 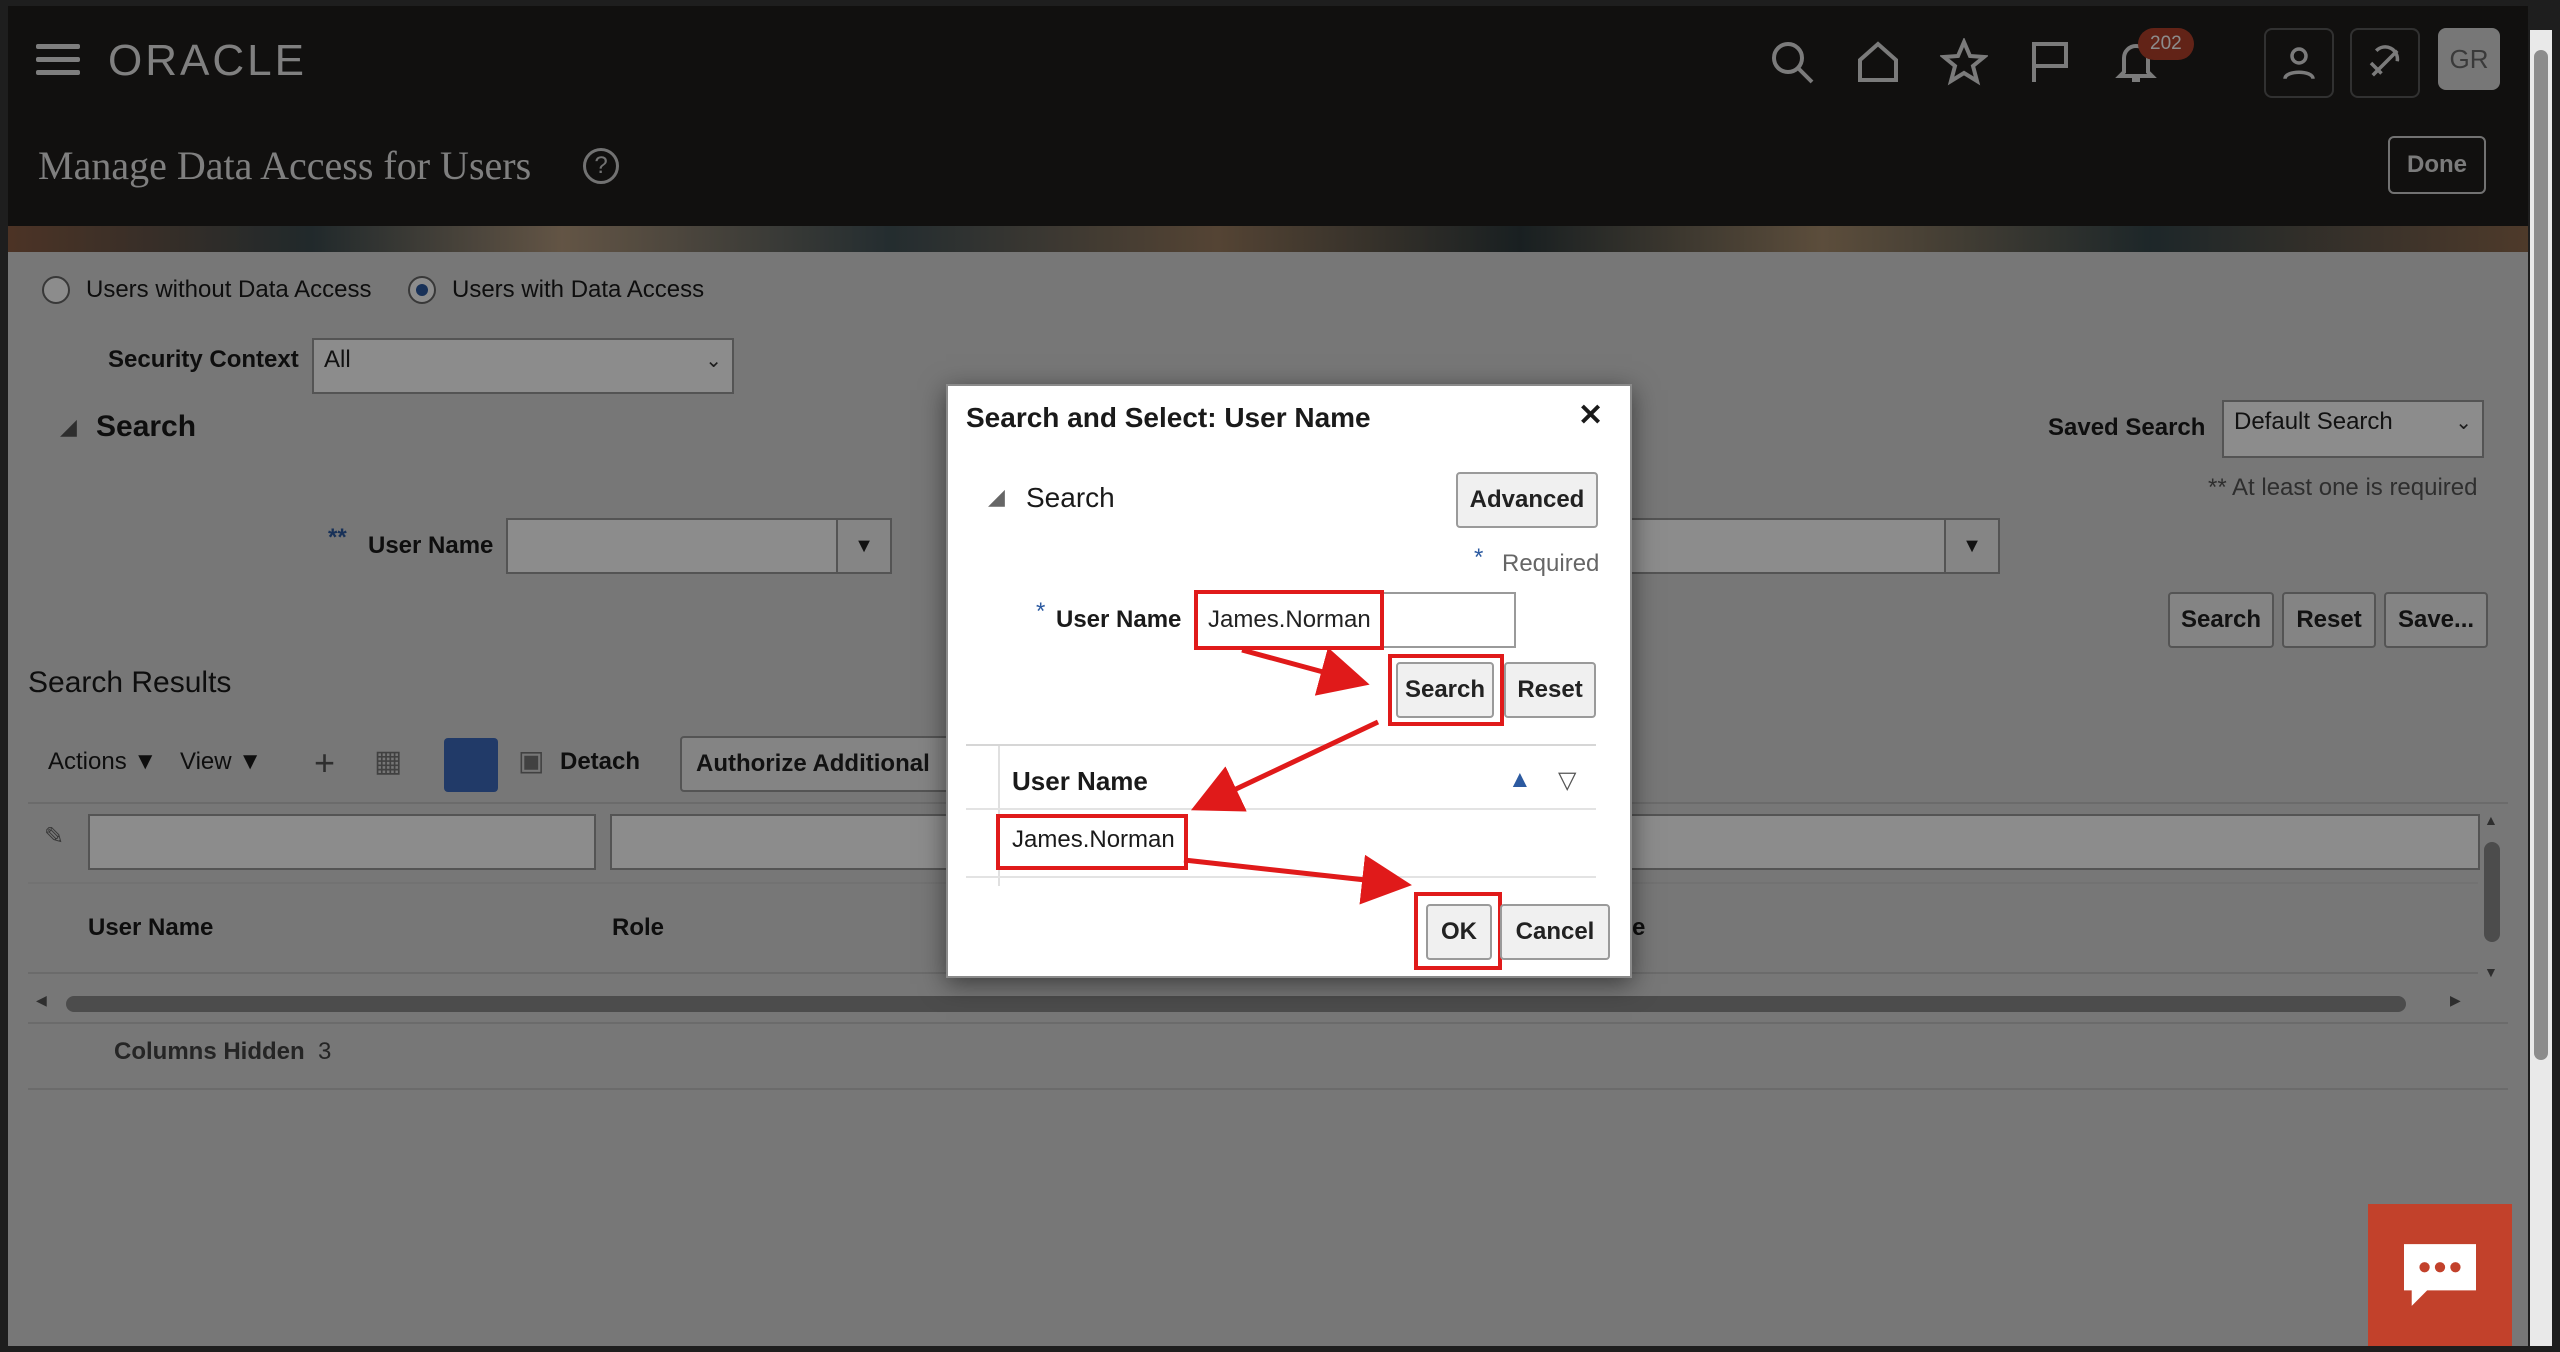 What do you see at coordinates (1305, 671) in the screenshot?
I see `arrow-input-to-search` at bounding box center [1305, 671].